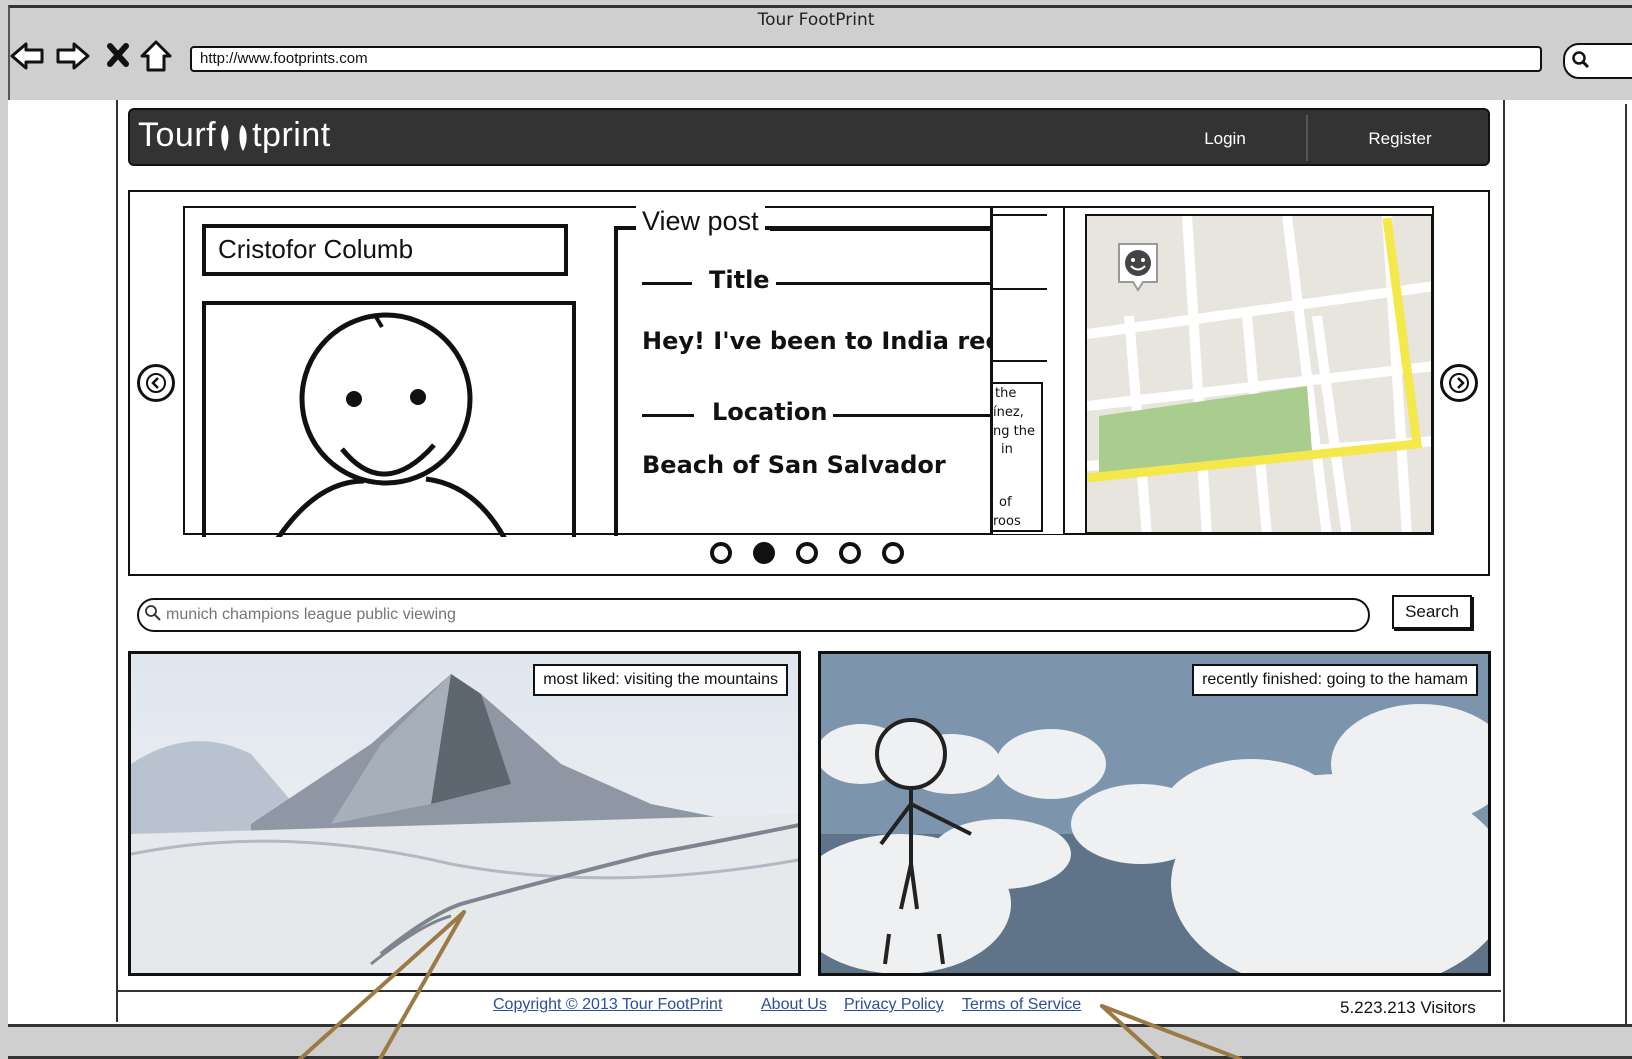 This screenshot has height=1059, width=1632. Describe the element at coordinates (739, 280) in the screenshot. I see `post-title-label: Title` at that location.